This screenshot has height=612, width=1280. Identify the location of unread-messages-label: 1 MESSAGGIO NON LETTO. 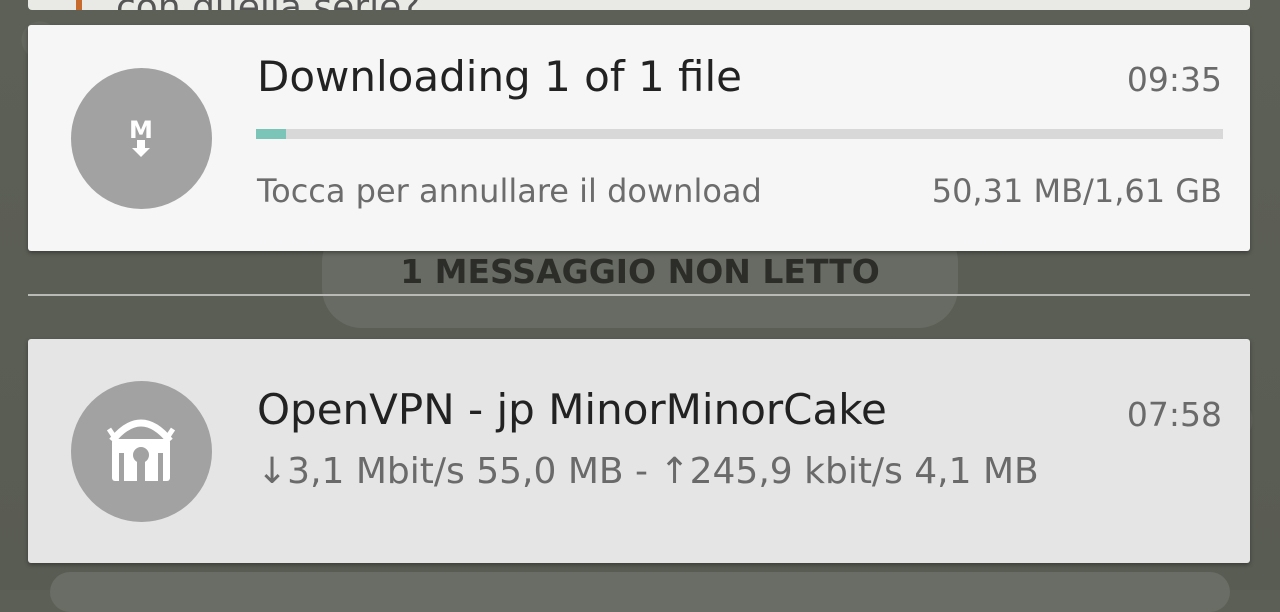
(640, 271).